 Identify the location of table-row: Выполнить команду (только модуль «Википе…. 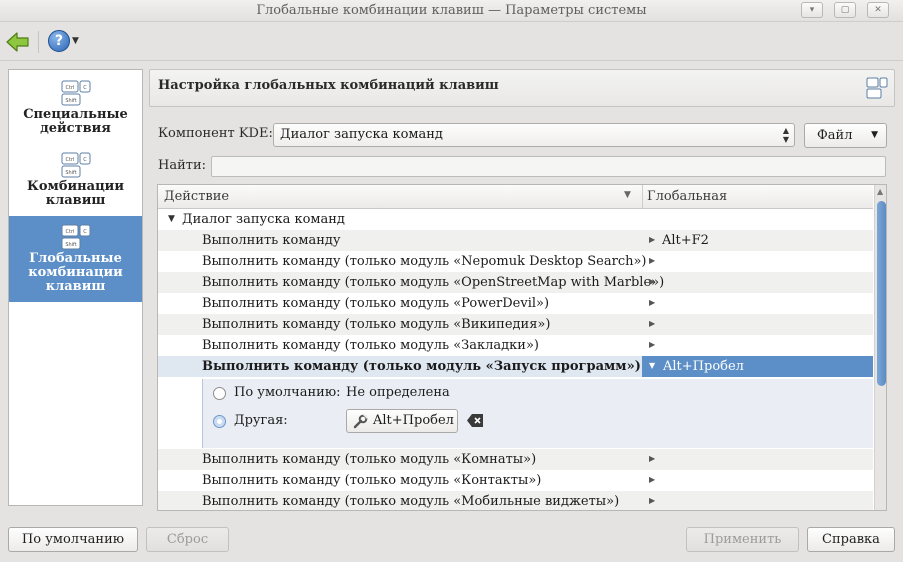
(515, 324).